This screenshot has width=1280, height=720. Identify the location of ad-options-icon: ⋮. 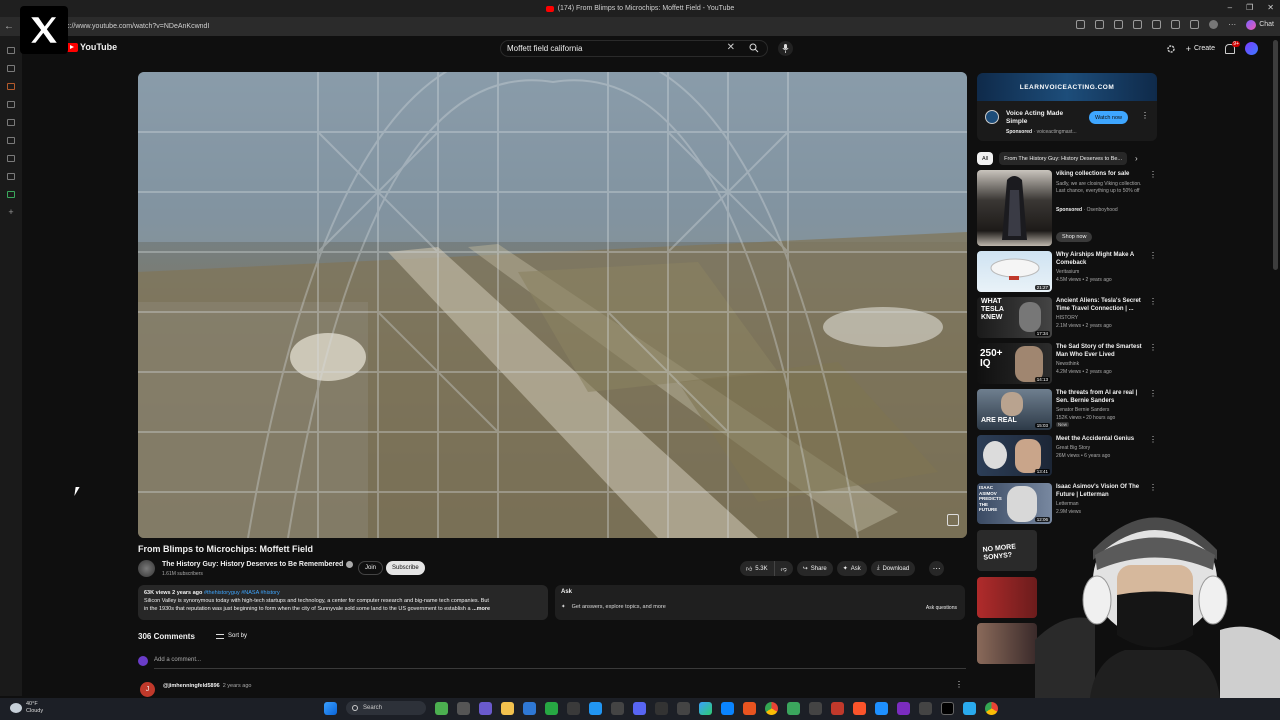
(1145, 115).